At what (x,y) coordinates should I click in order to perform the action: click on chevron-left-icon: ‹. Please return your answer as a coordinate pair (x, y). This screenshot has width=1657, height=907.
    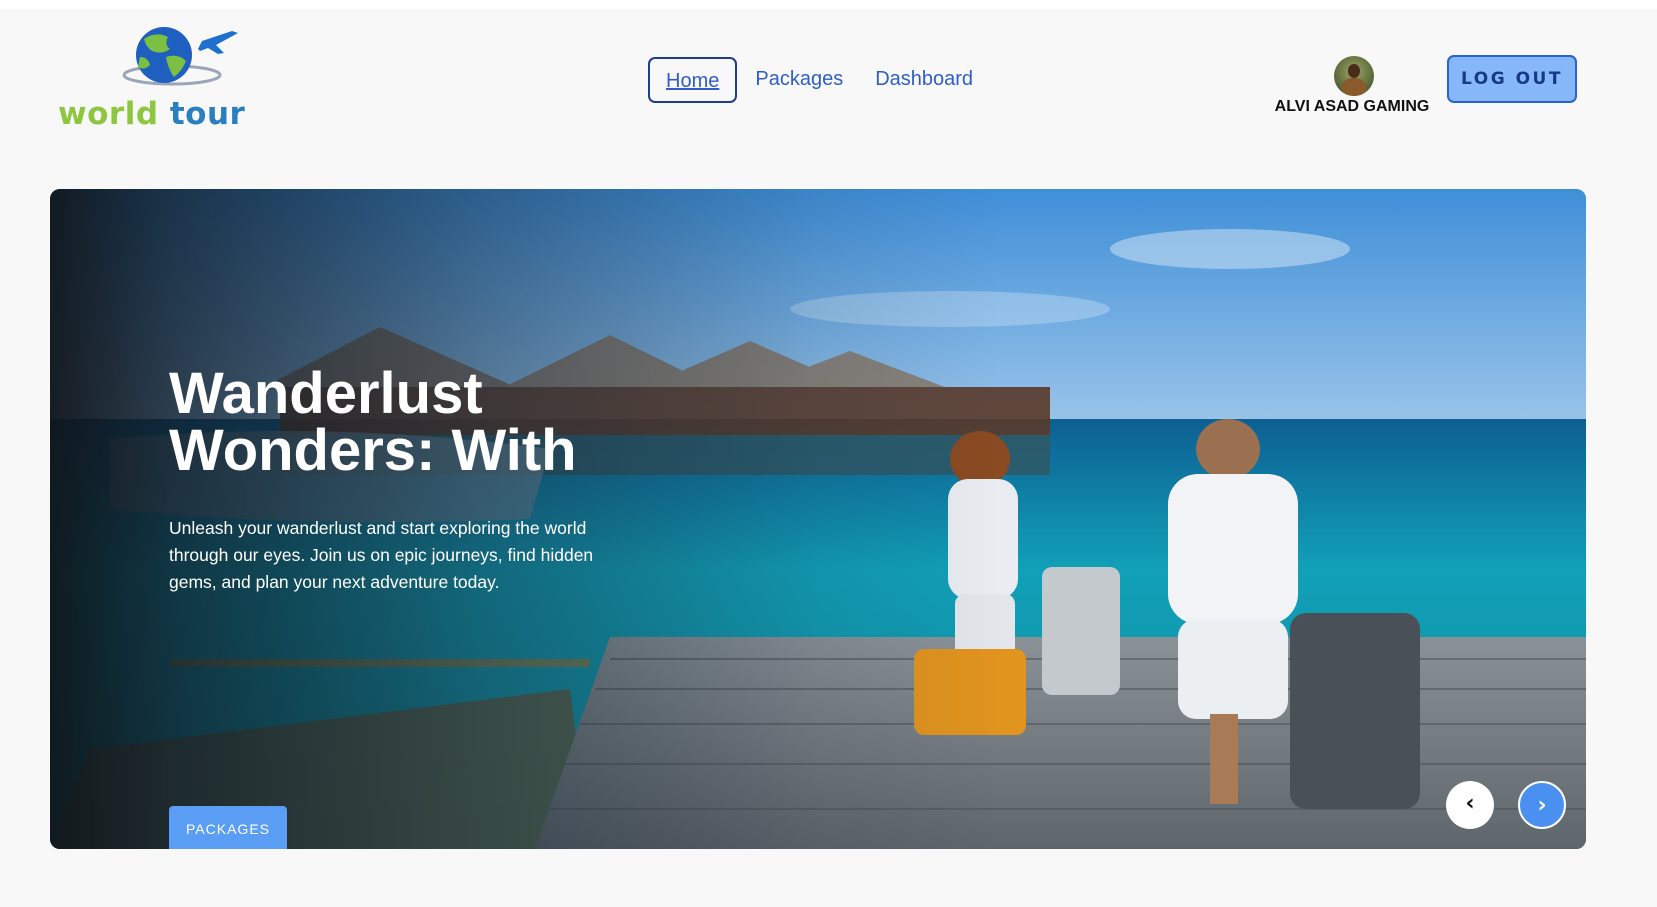
    Looking at the image, I should click on (1470, 803).